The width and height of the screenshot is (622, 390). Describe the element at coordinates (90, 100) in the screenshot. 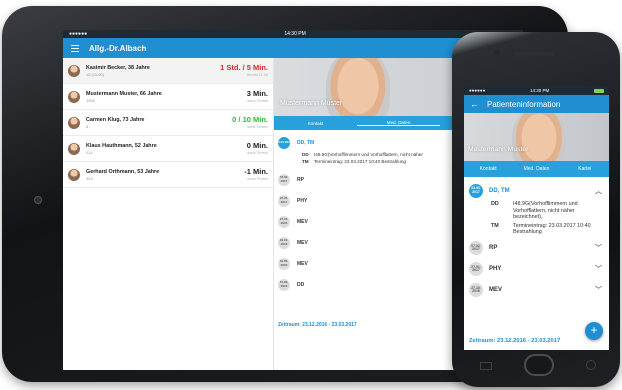

I see `patient-sub: 1555` at that location.